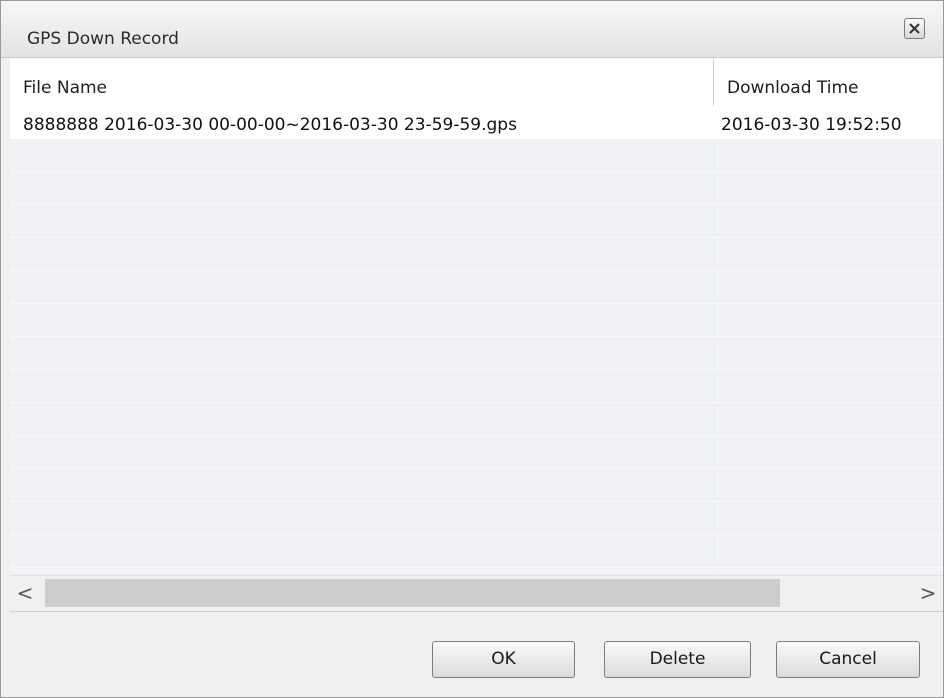 This screenshot has height=698, width=944. I want to click on horizontal-scrollbar: < >, so click(476, 593).